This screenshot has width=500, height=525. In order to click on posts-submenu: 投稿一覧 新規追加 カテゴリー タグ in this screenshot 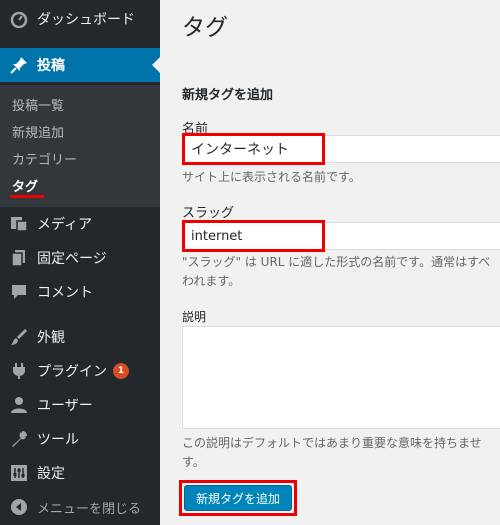, I will do `click(80, 146)`.